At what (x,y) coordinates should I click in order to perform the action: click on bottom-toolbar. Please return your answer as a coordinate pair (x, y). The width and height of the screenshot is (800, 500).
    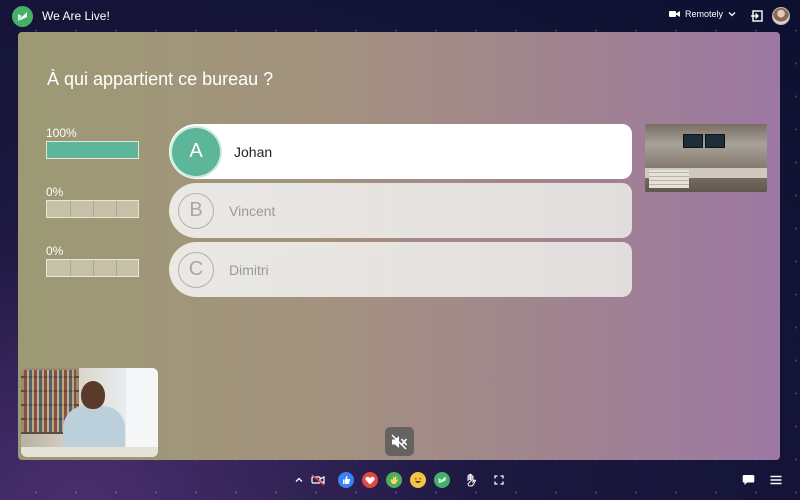
    Looking at the image, I should click on (400, 480).